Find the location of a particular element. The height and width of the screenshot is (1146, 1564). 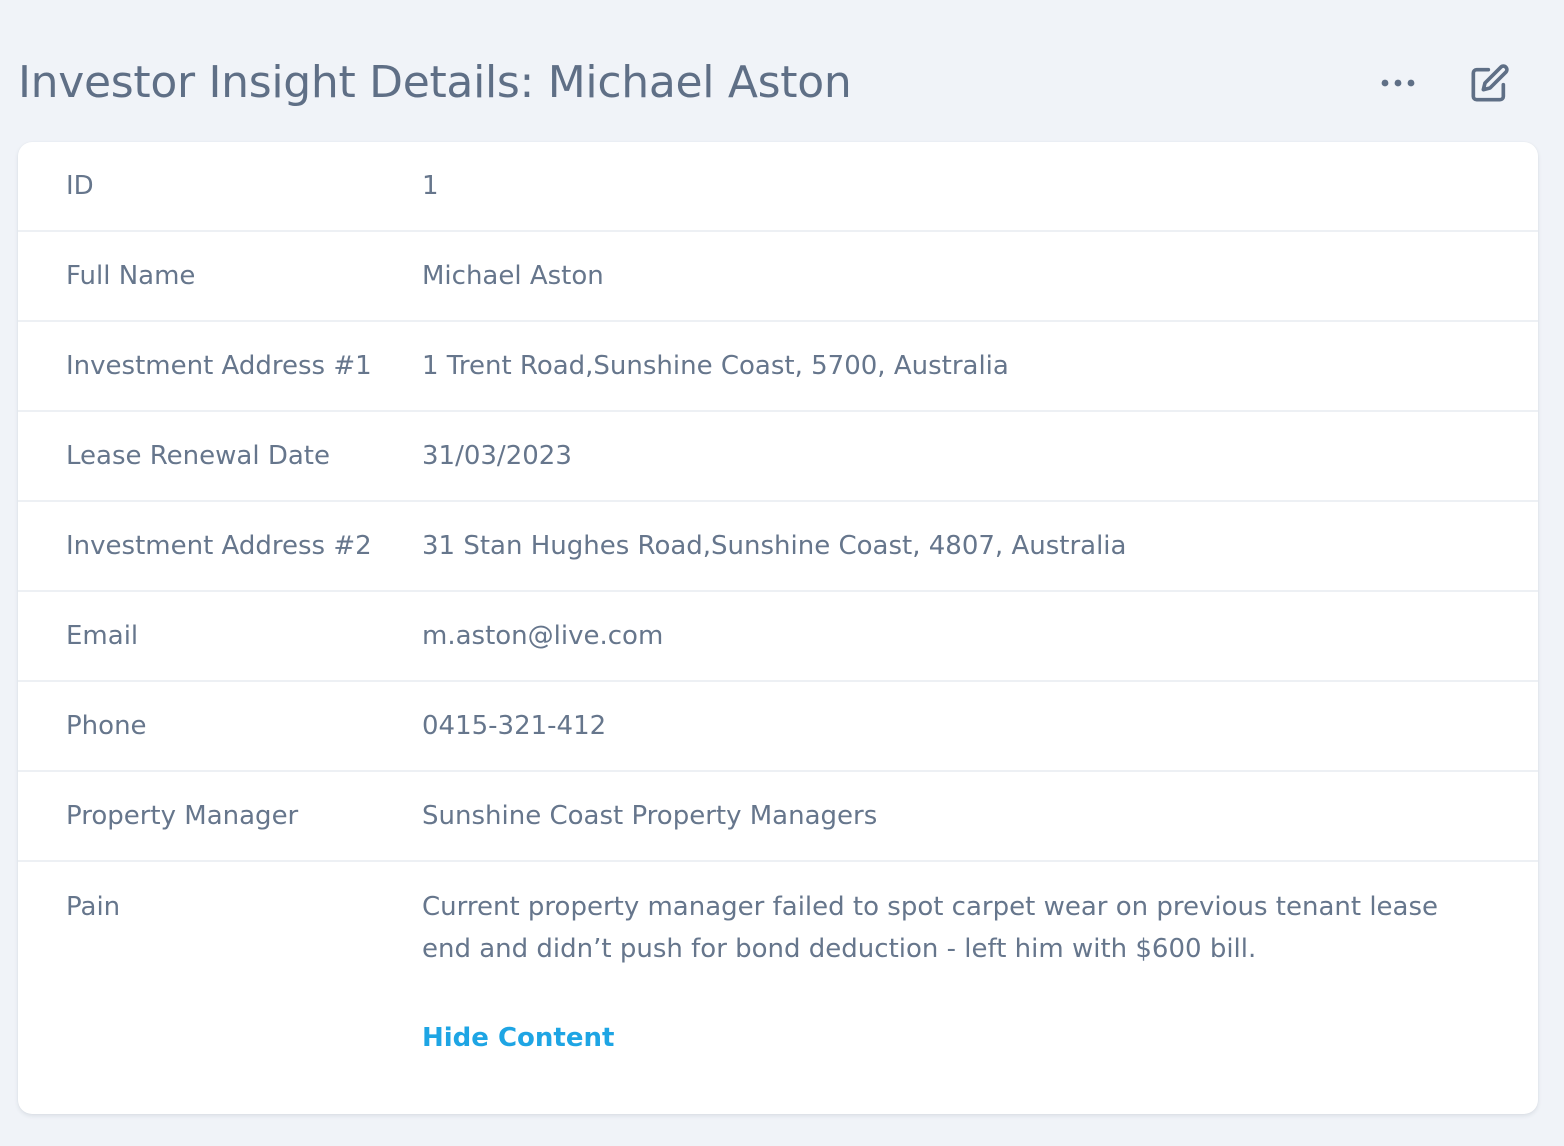

detail-row-id: ID 1 is located at coordinates (778, 187).